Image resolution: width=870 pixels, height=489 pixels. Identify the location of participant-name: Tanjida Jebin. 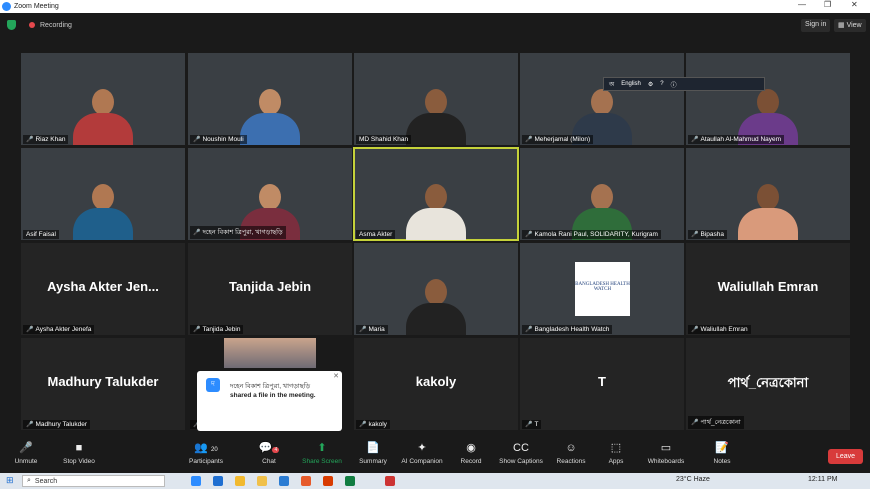
(221, 329).